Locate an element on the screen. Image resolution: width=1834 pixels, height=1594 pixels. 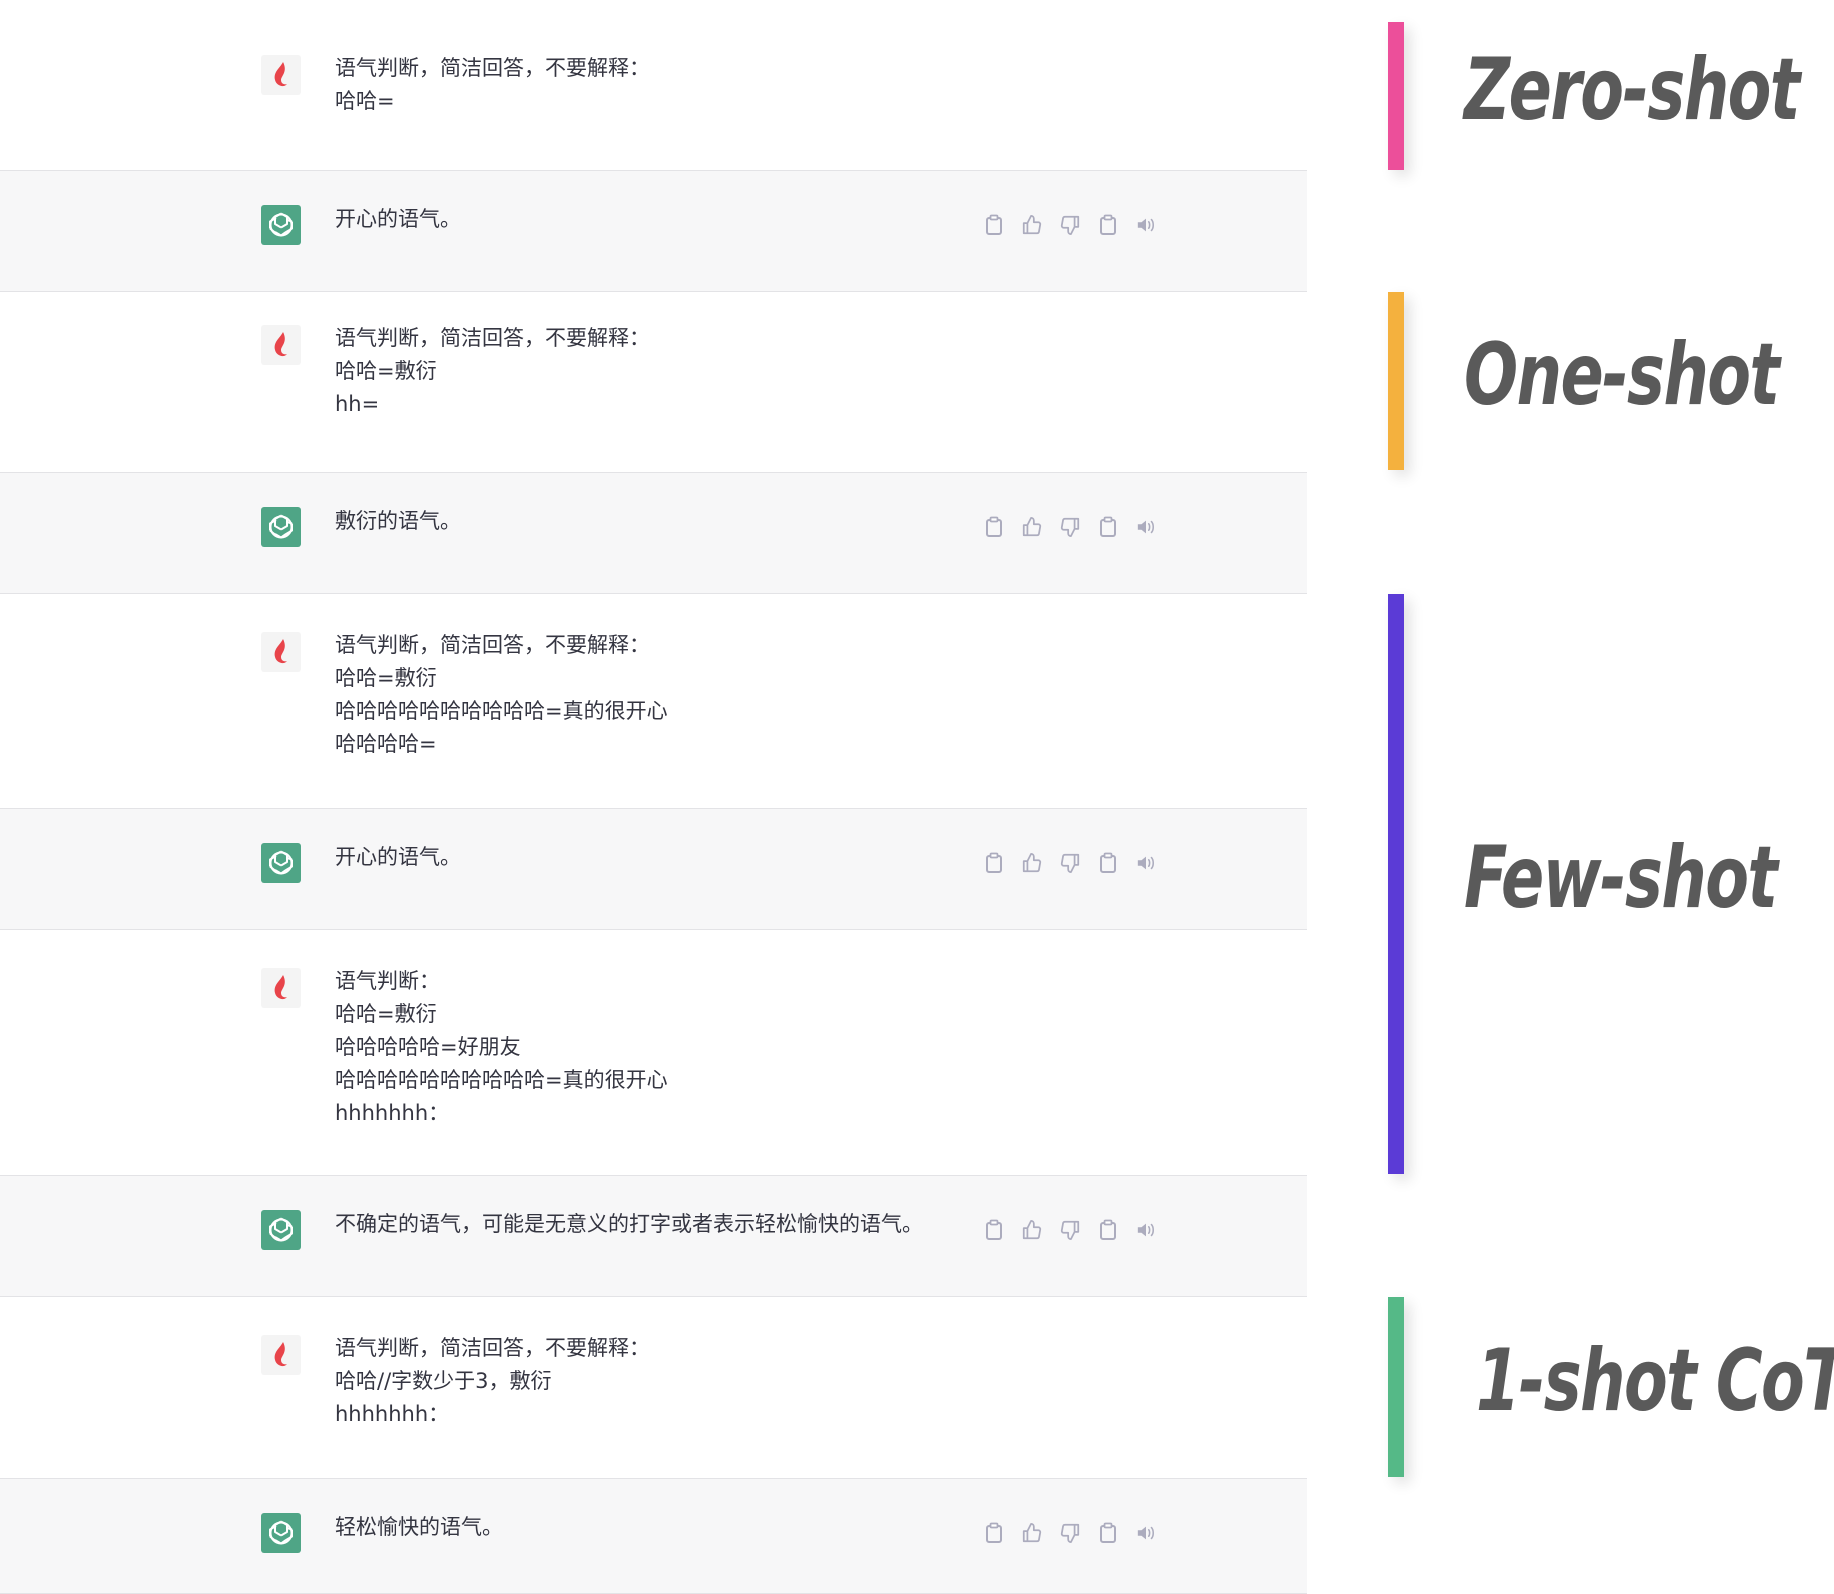
assistant-message-row: 敷衍的语气。 is located at coordinates (653, 533).